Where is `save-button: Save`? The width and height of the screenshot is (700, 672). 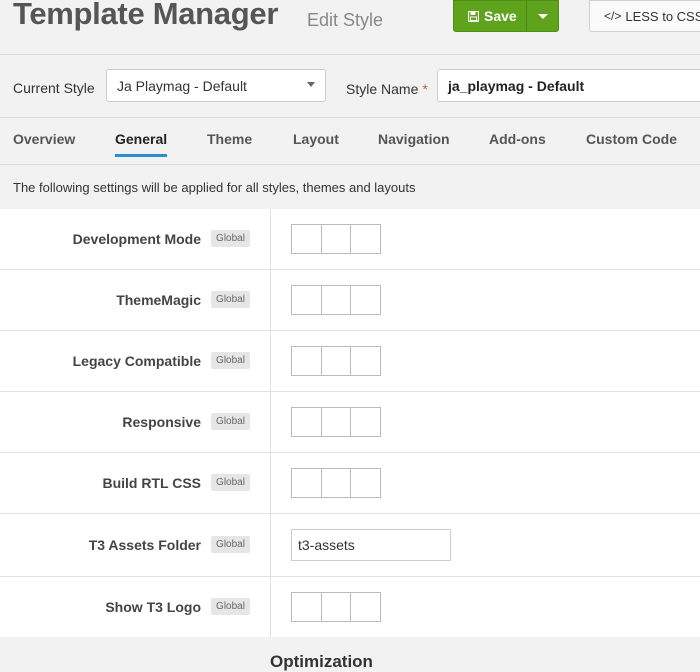
save-button: Save is located at coordinates (490, 16).